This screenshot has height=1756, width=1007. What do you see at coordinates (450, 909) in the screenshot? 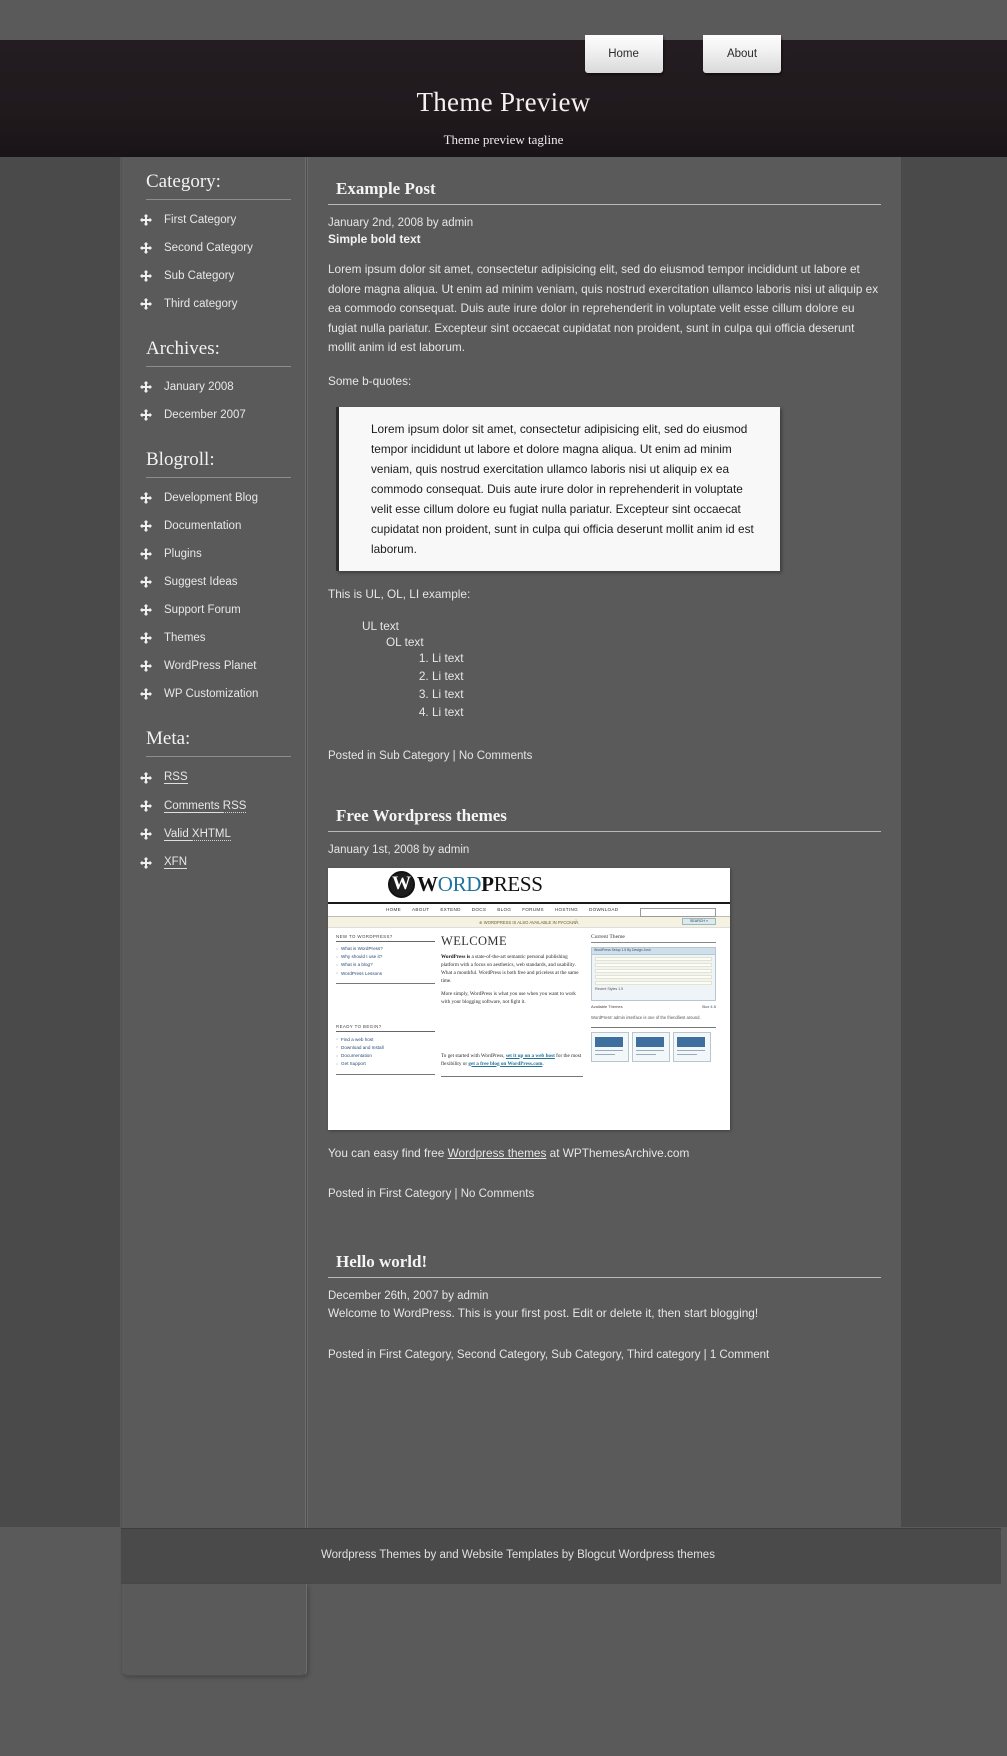
I see `wp-nav-extend: EXTEND` at bounding box center [450, 909].